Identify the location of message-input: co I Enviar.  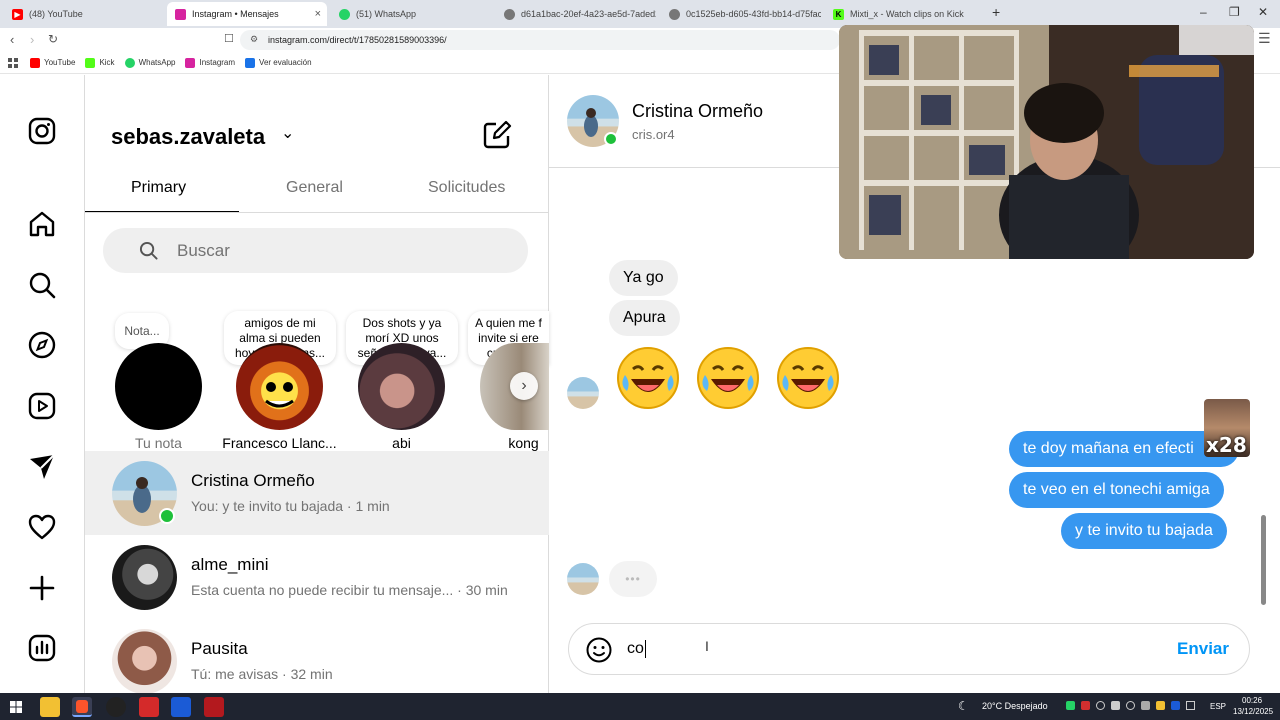
(909, 649).